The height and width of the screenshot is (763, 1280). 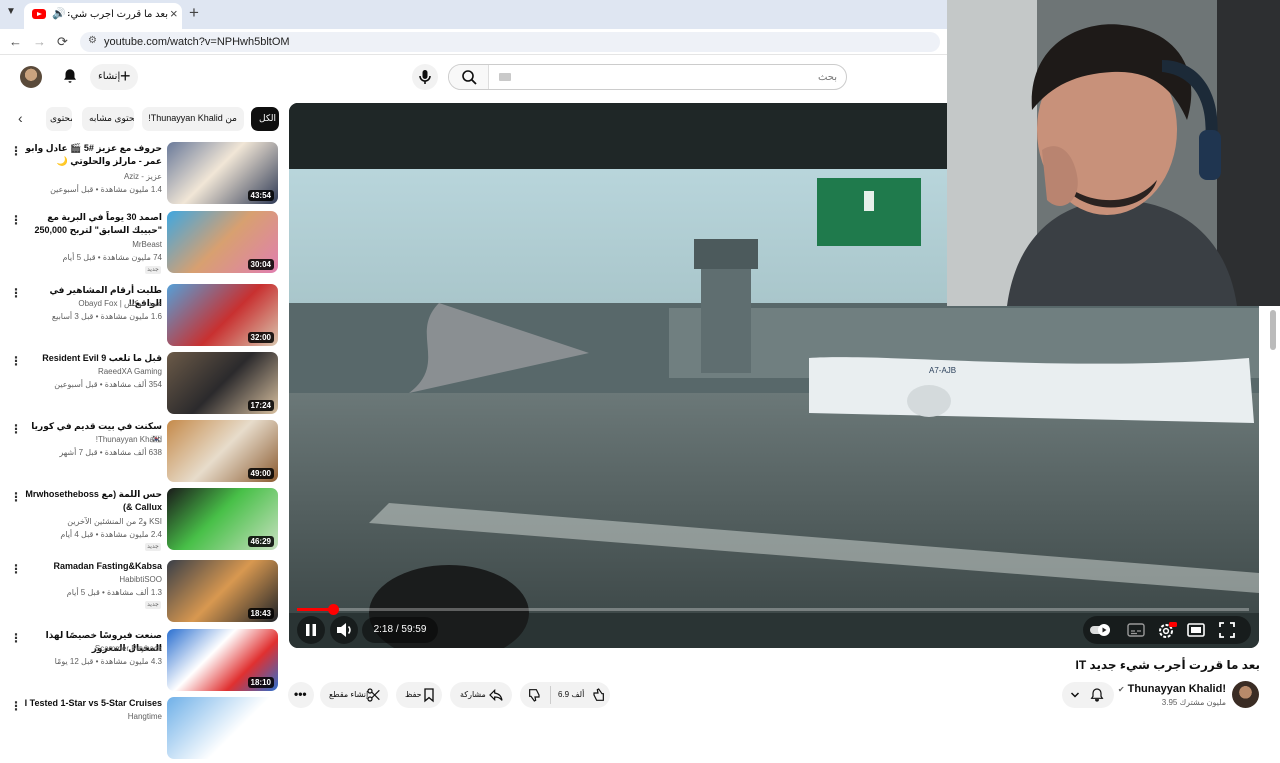 What do you see at coordinates (222, 591) in the screenshot?
I see `video-thumbnail: 18:43` at bounding box center [222, 591].